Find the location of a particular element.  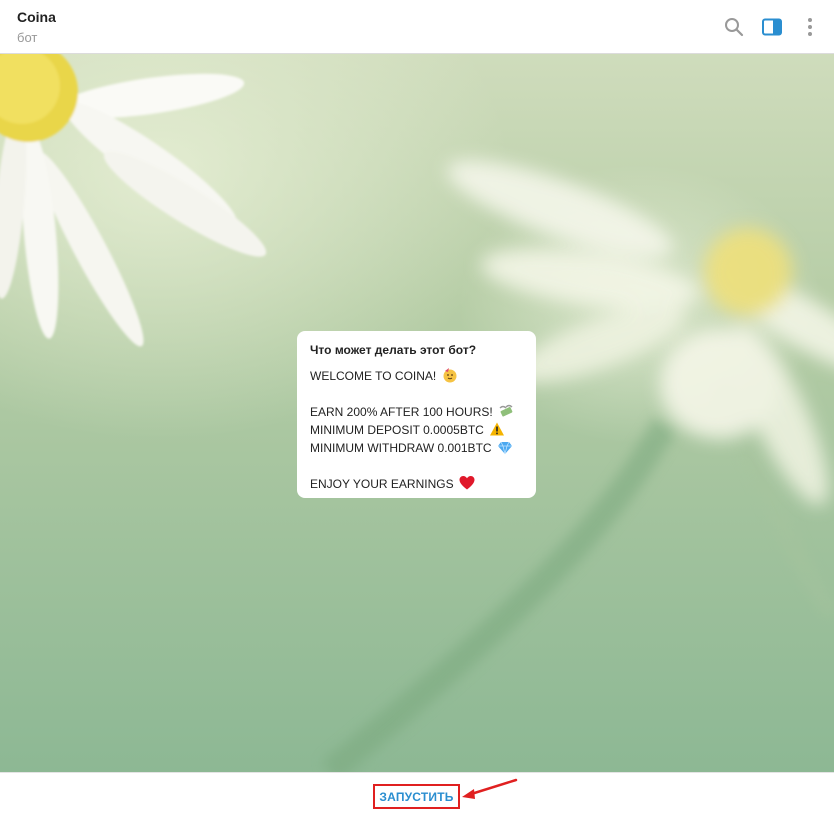

bottom-bar: ЗАПУСТИТЬ is located at coordinates (417, 795).